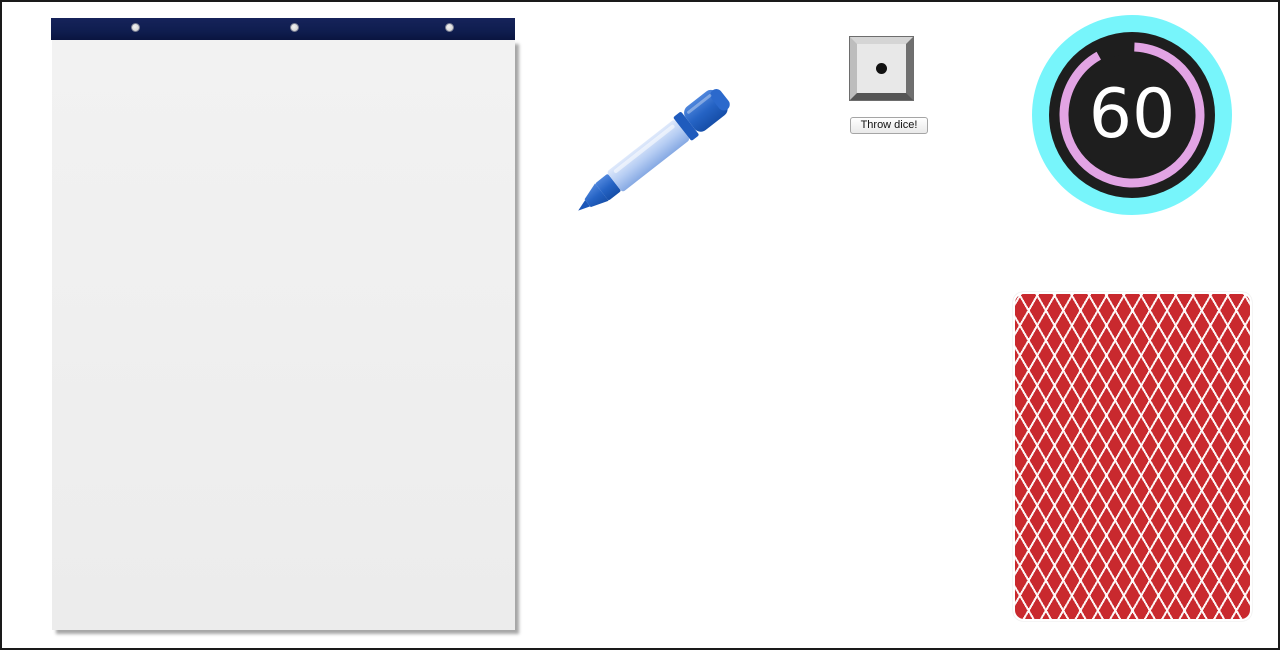 The image size is (1280, 650). What do you see at coordinates (657, 152) in the screenshot?
I see `blue-marker-icon` at bounding box center [657, 152].